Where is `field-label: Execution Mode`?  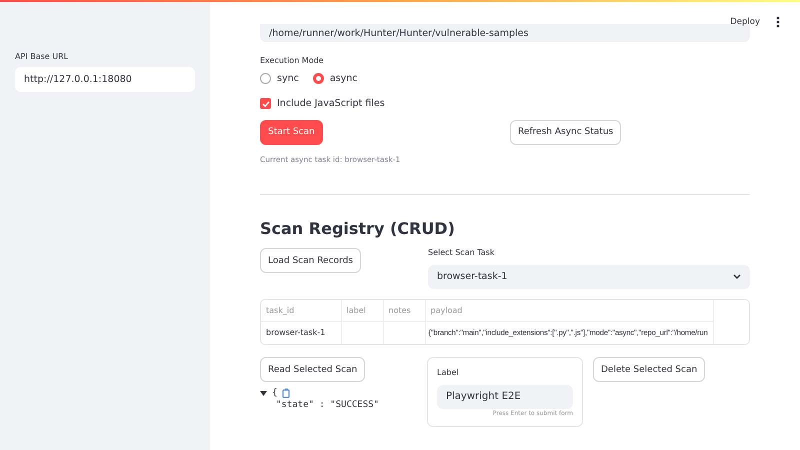 field-label: Execution Mode is located at coordinates (292, 60).